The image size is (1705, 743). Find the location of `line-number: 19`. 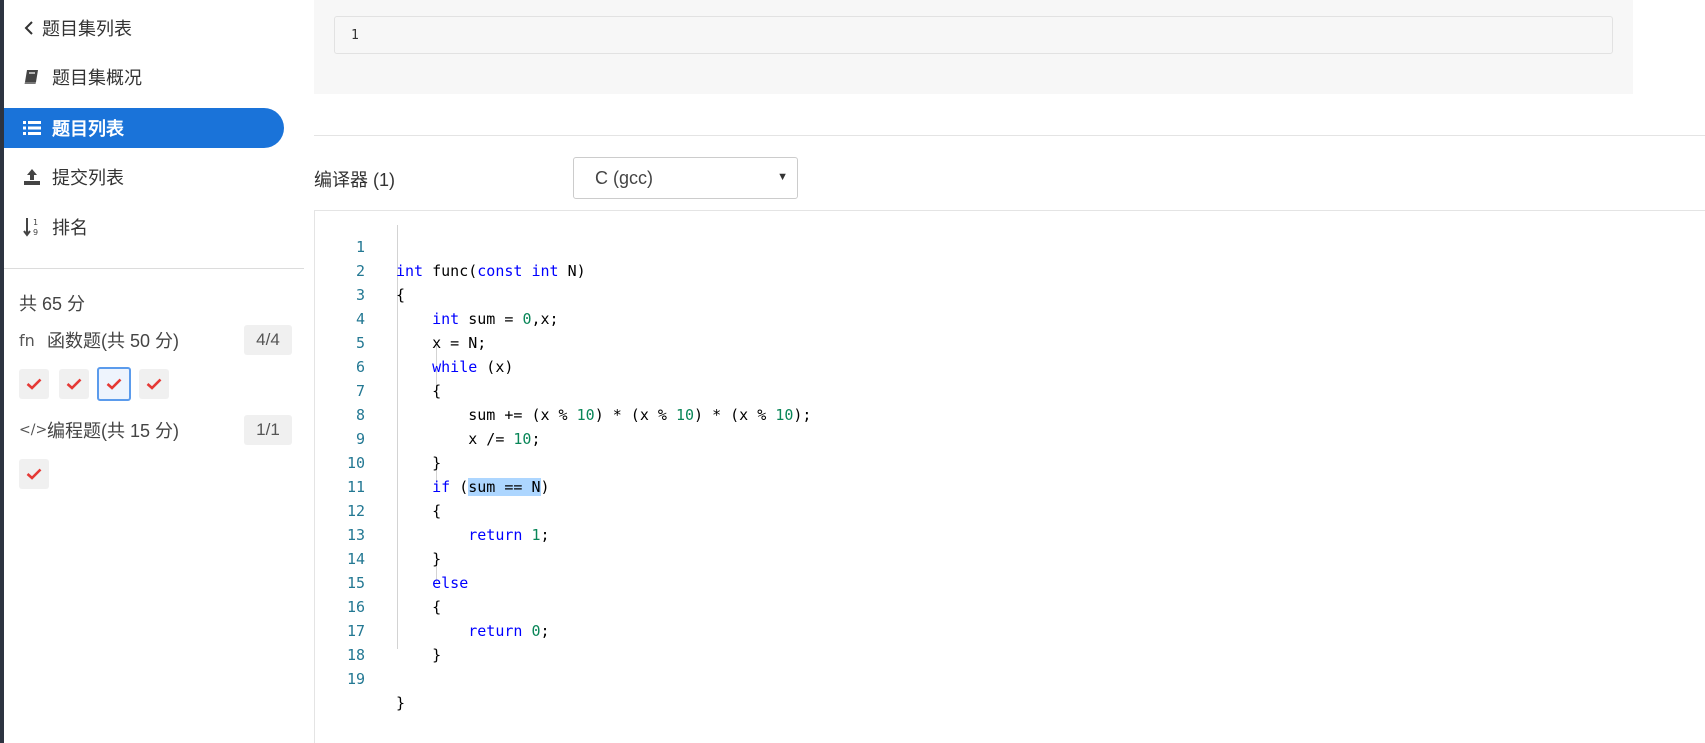

line-number: 19 is located at coordinates (355, 679).